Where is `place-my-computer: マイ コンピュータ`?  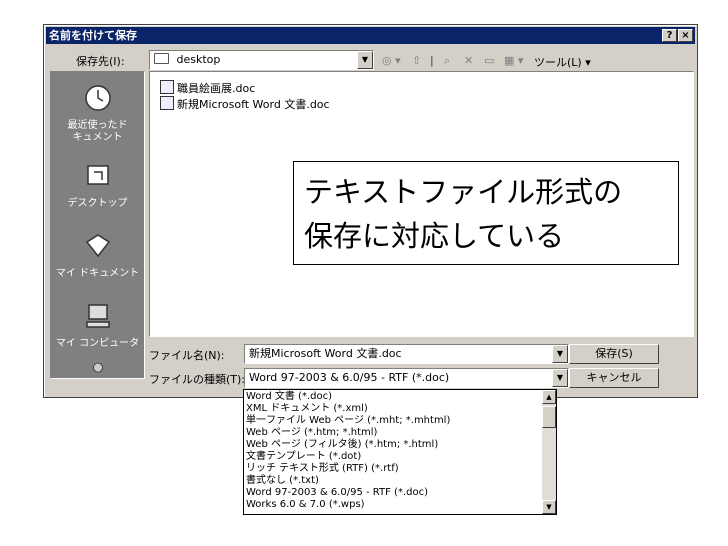 place-my-computer: マイ コンピュータ is located at coordinates (97, 325).